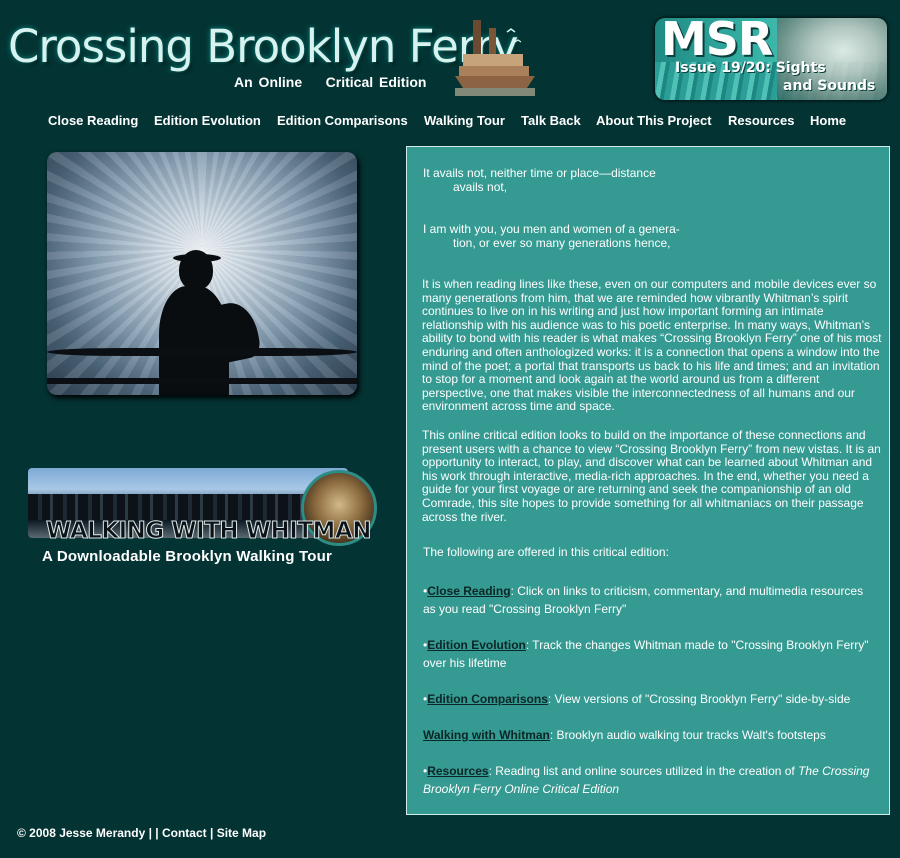 Image resolution: width=900 pixels, height=858 pixels. What do you see at coordinates (487, 699) in the screenshot?
I see `feature-link-edition-comparisons: Edition Comparisons` at bounding box center [487, 699].